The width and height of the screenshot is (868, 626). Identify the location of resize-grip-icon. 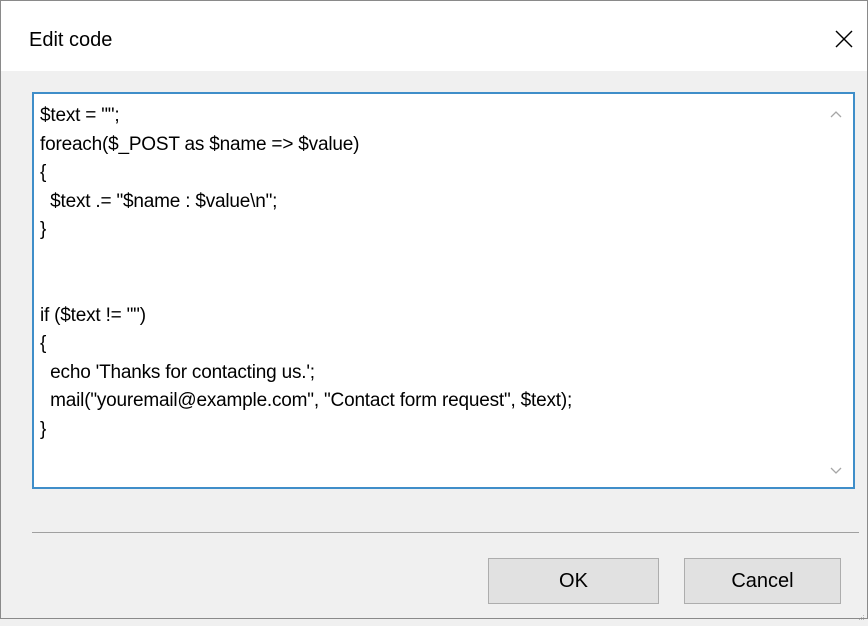
(861, 614).